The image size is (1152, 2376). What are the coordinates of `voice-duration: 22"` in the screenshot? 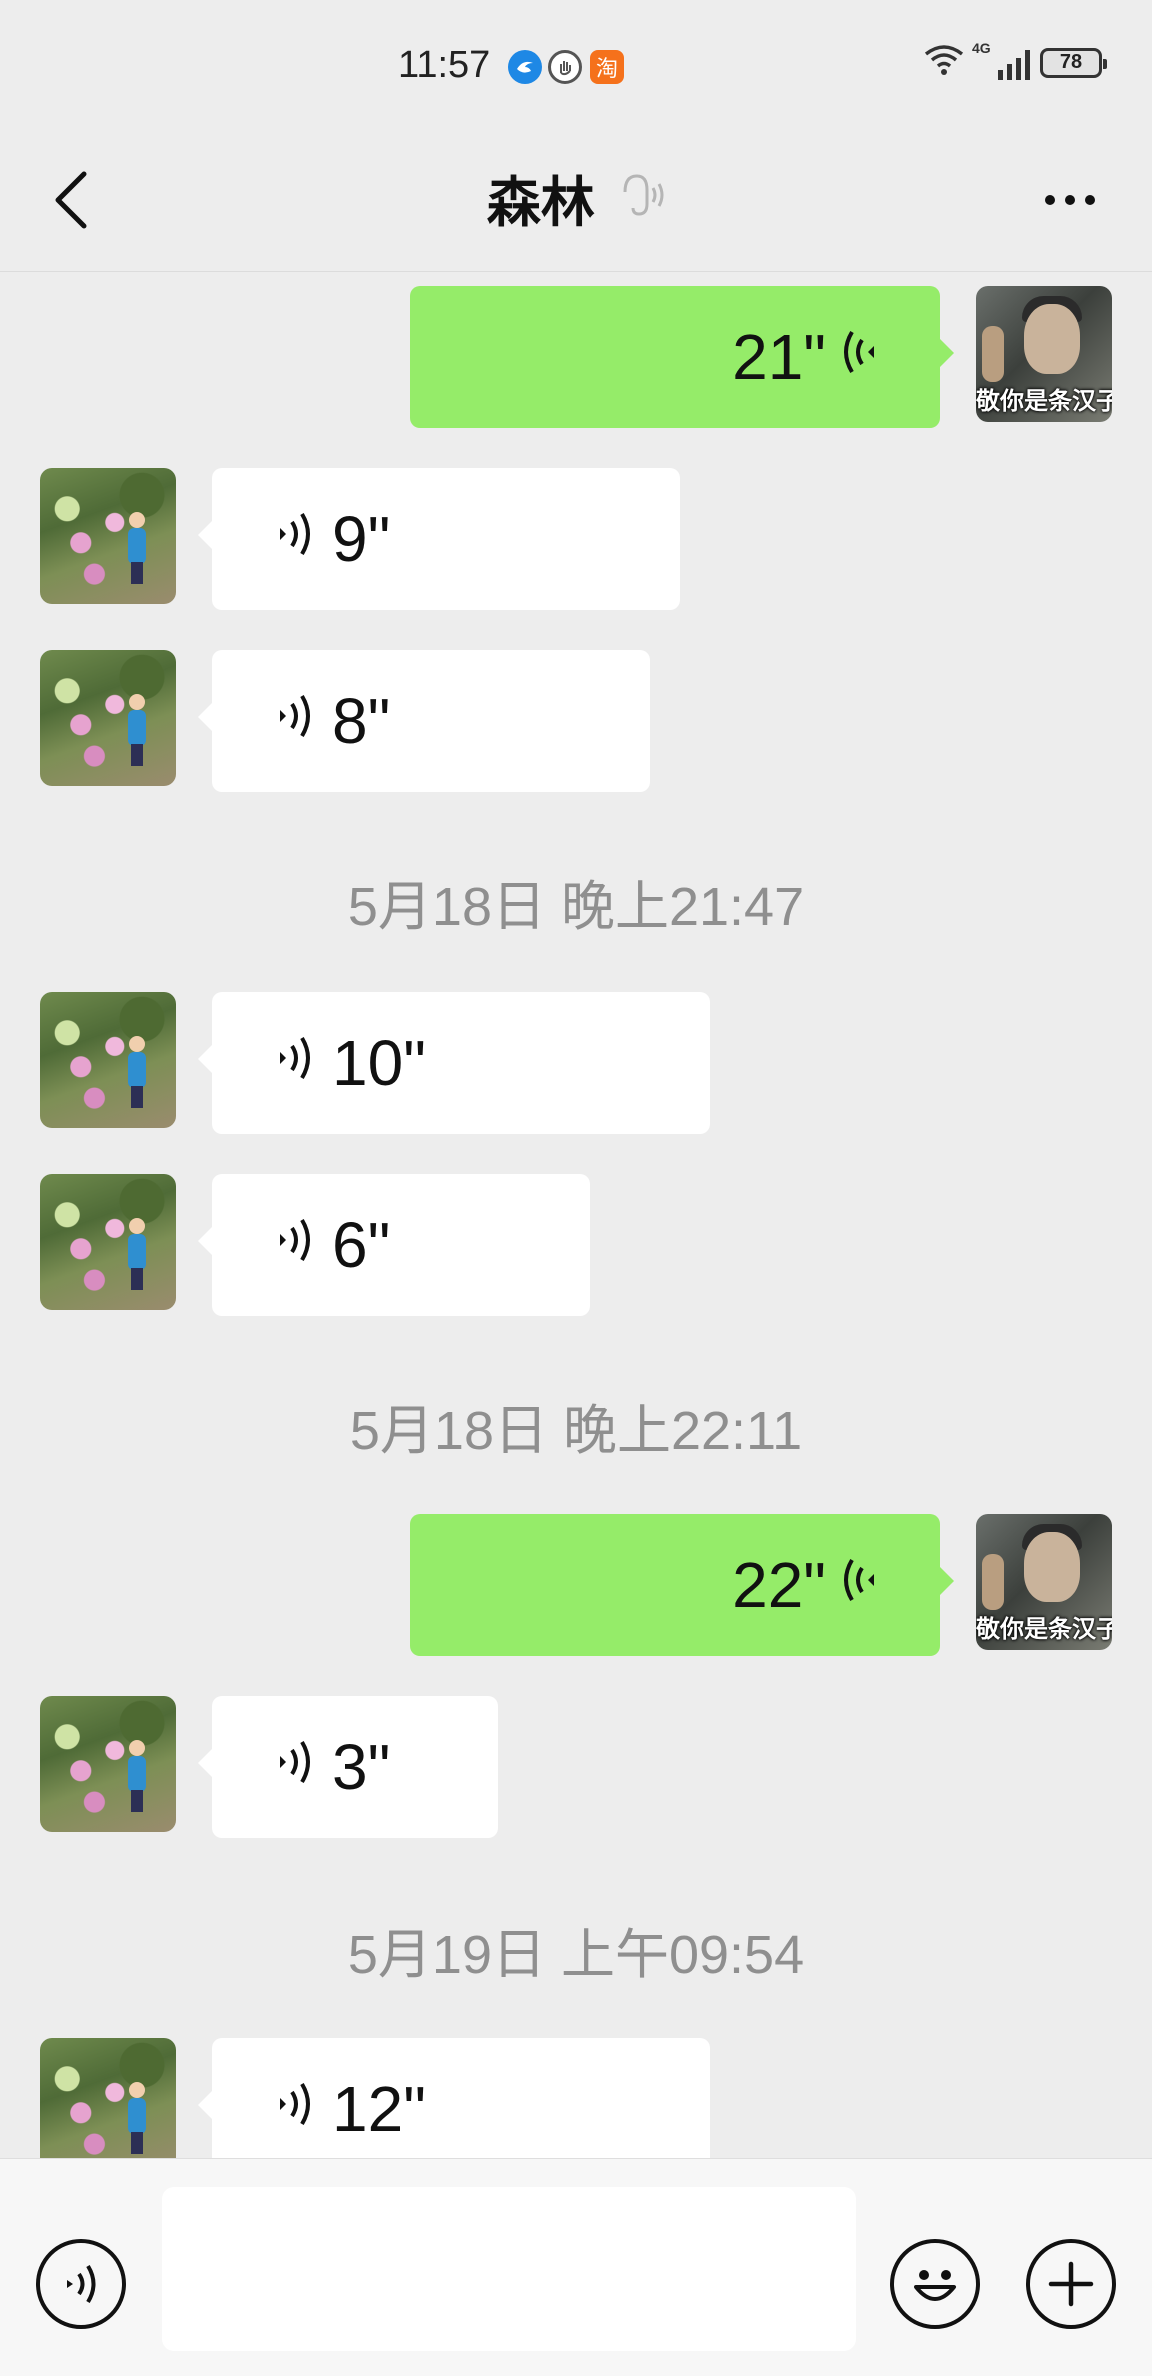 It's located at (779, 1585).